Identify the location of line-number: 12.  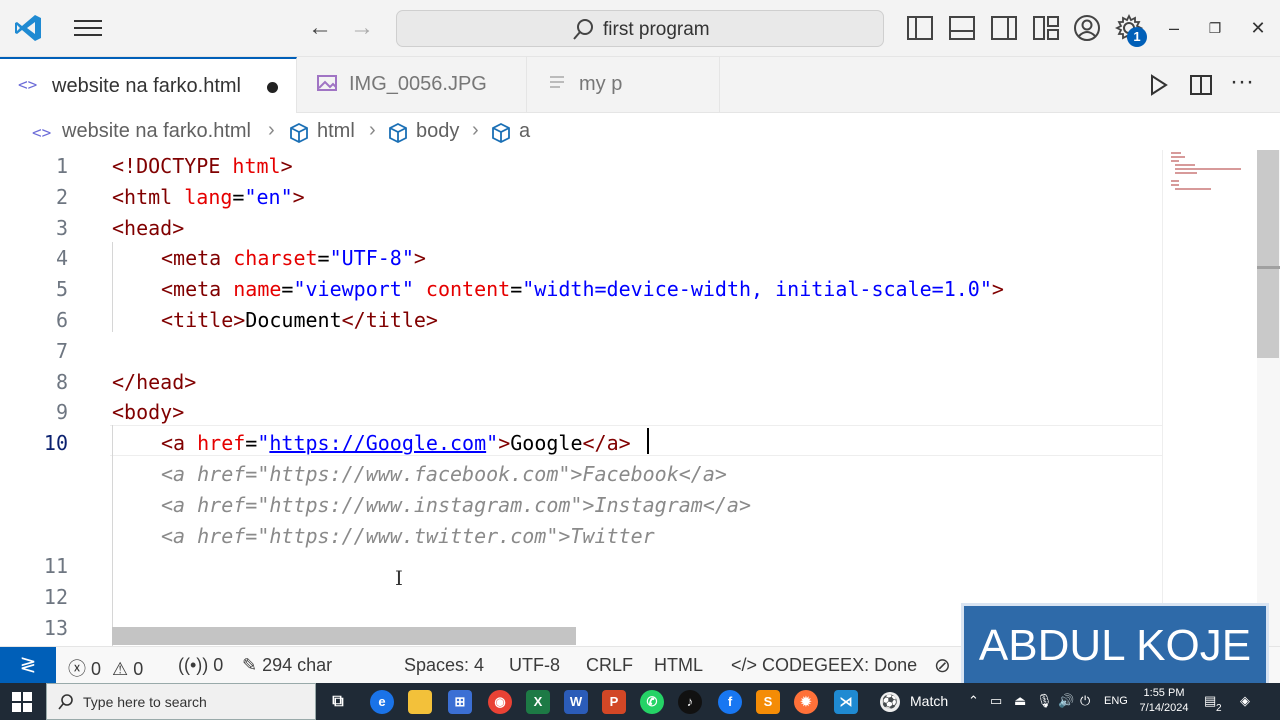
(55, 597).